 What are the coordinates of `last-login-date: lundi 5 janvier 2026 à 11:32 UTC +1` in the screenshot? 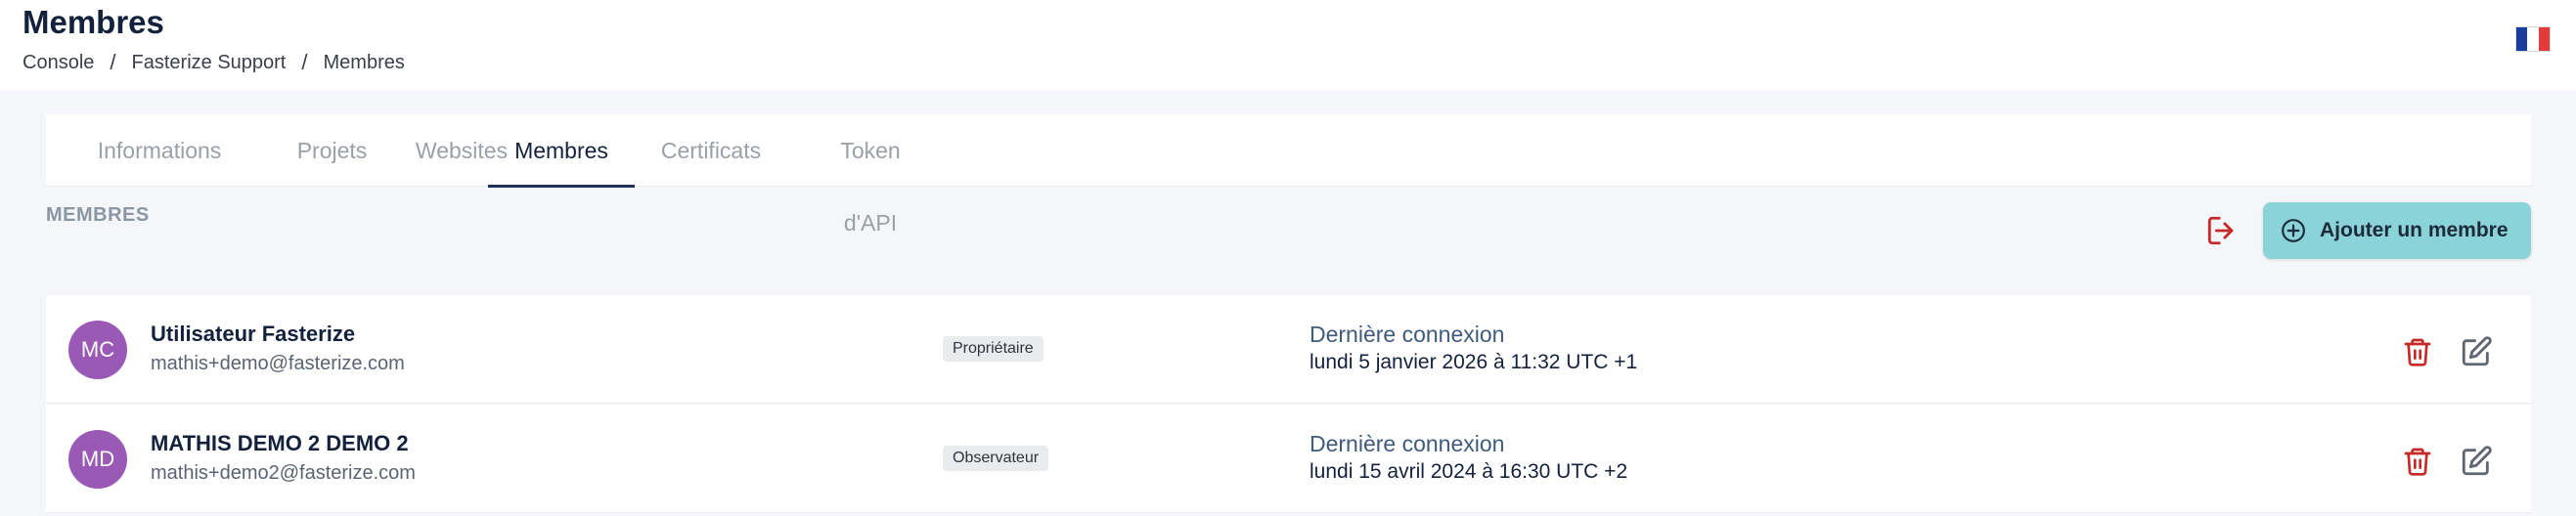 It's located at (1474, 362).